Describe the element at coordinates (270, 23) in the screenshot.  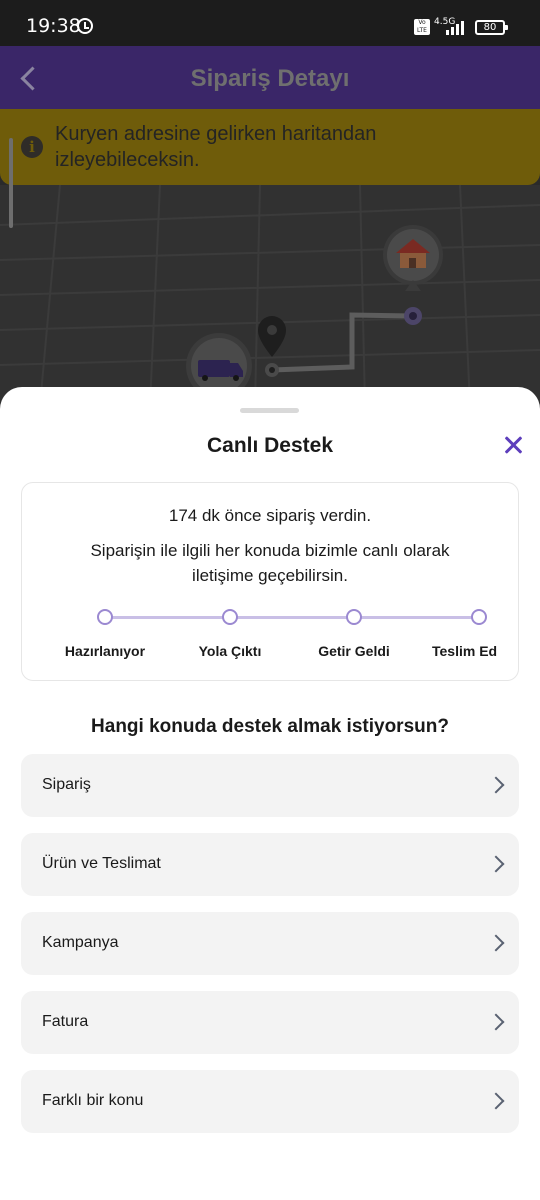
I see `status-bar: 19:38 Vo LTE 4.5G 80` at that location.